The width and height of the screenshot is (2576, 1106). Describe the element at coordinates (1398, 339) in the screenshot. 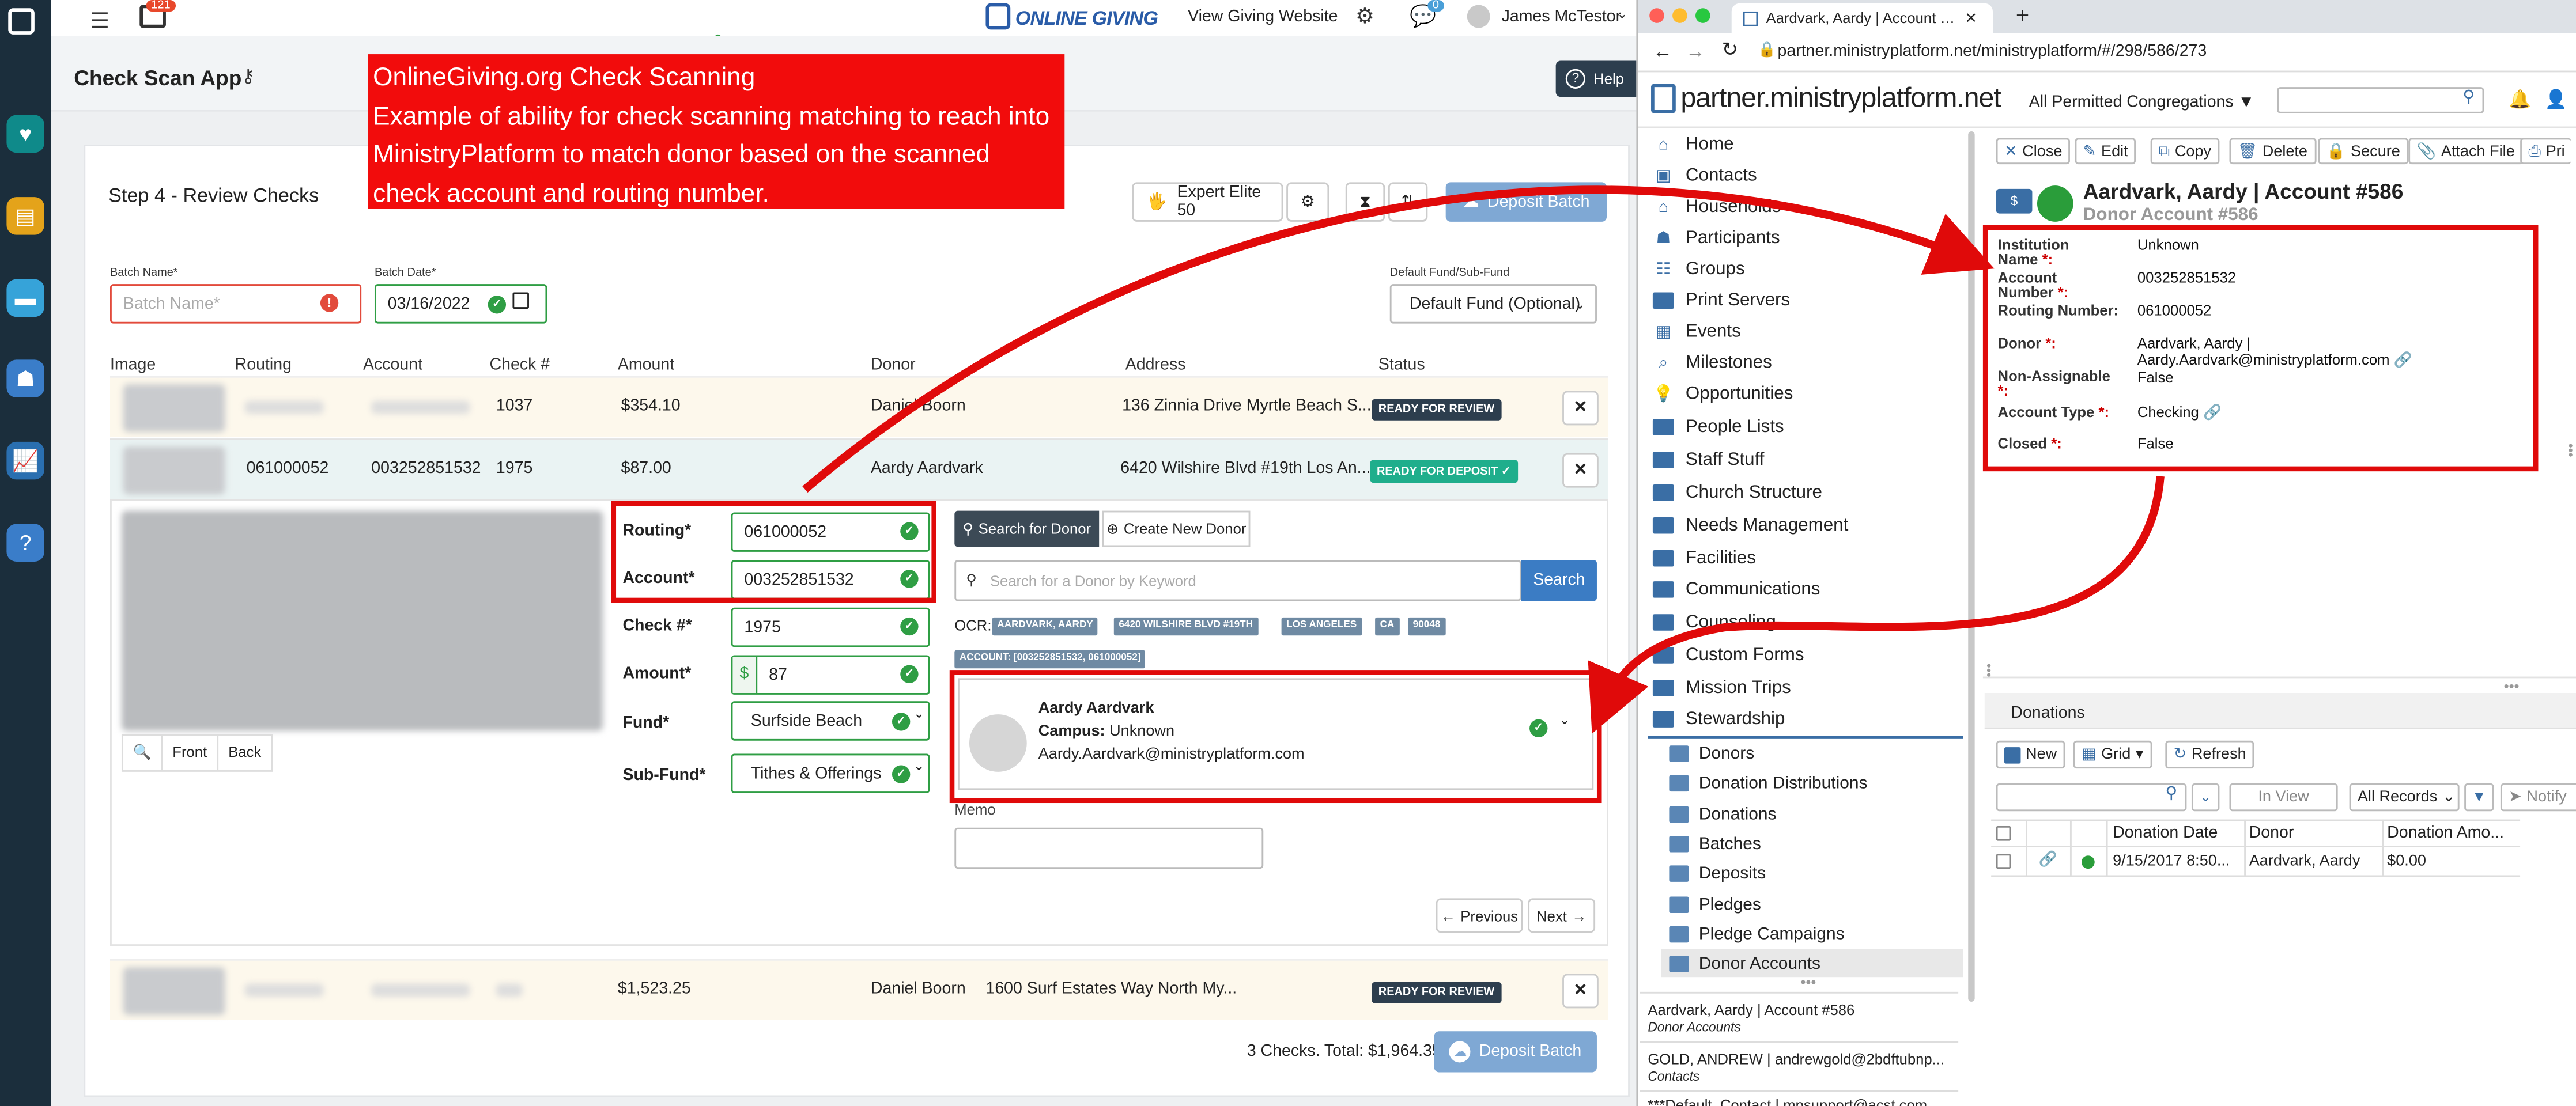

I see `arrow-og-to-mp` at that location.